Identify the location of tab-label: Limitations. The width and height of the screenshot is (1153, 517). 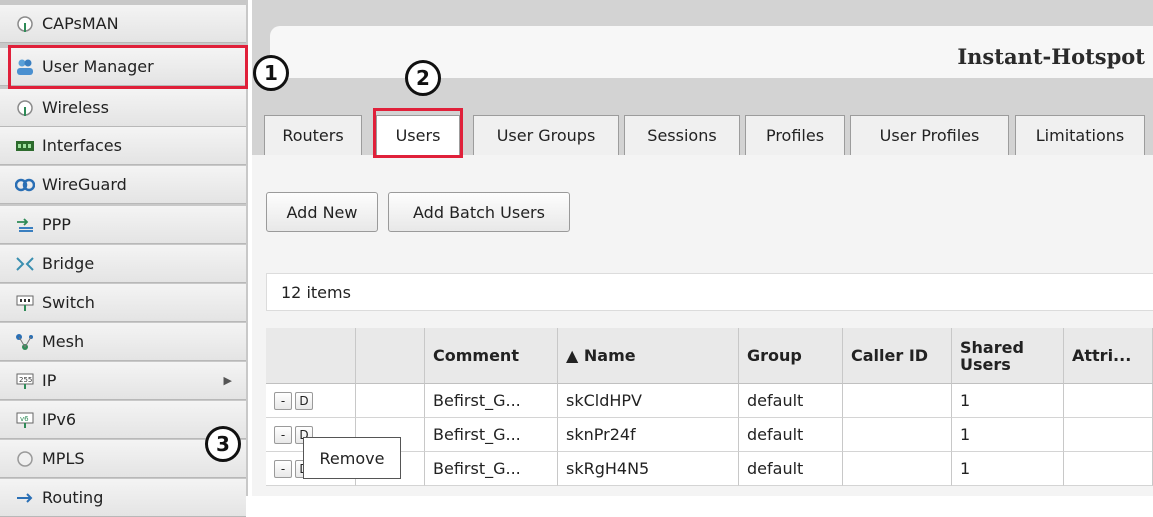
(1080, 135).